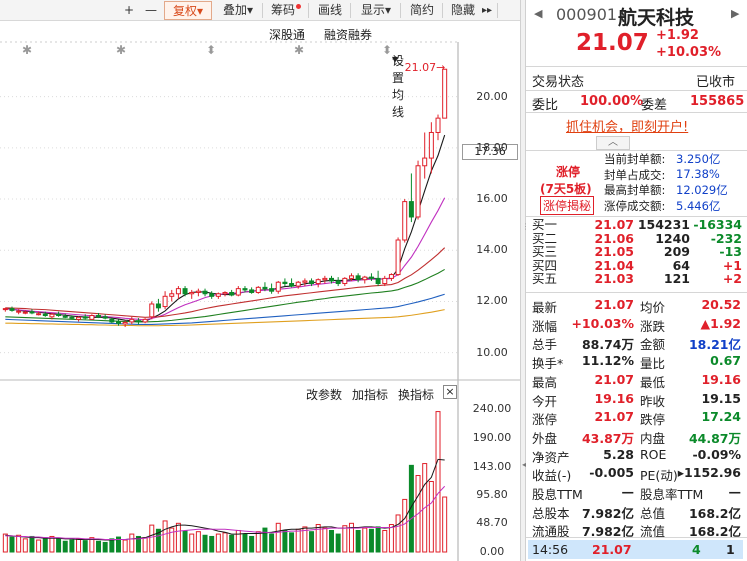  What do you see at coordinates (653, 454) in the screenshot?
I see `stat-label: ROE` at bounding box center [653, 454].